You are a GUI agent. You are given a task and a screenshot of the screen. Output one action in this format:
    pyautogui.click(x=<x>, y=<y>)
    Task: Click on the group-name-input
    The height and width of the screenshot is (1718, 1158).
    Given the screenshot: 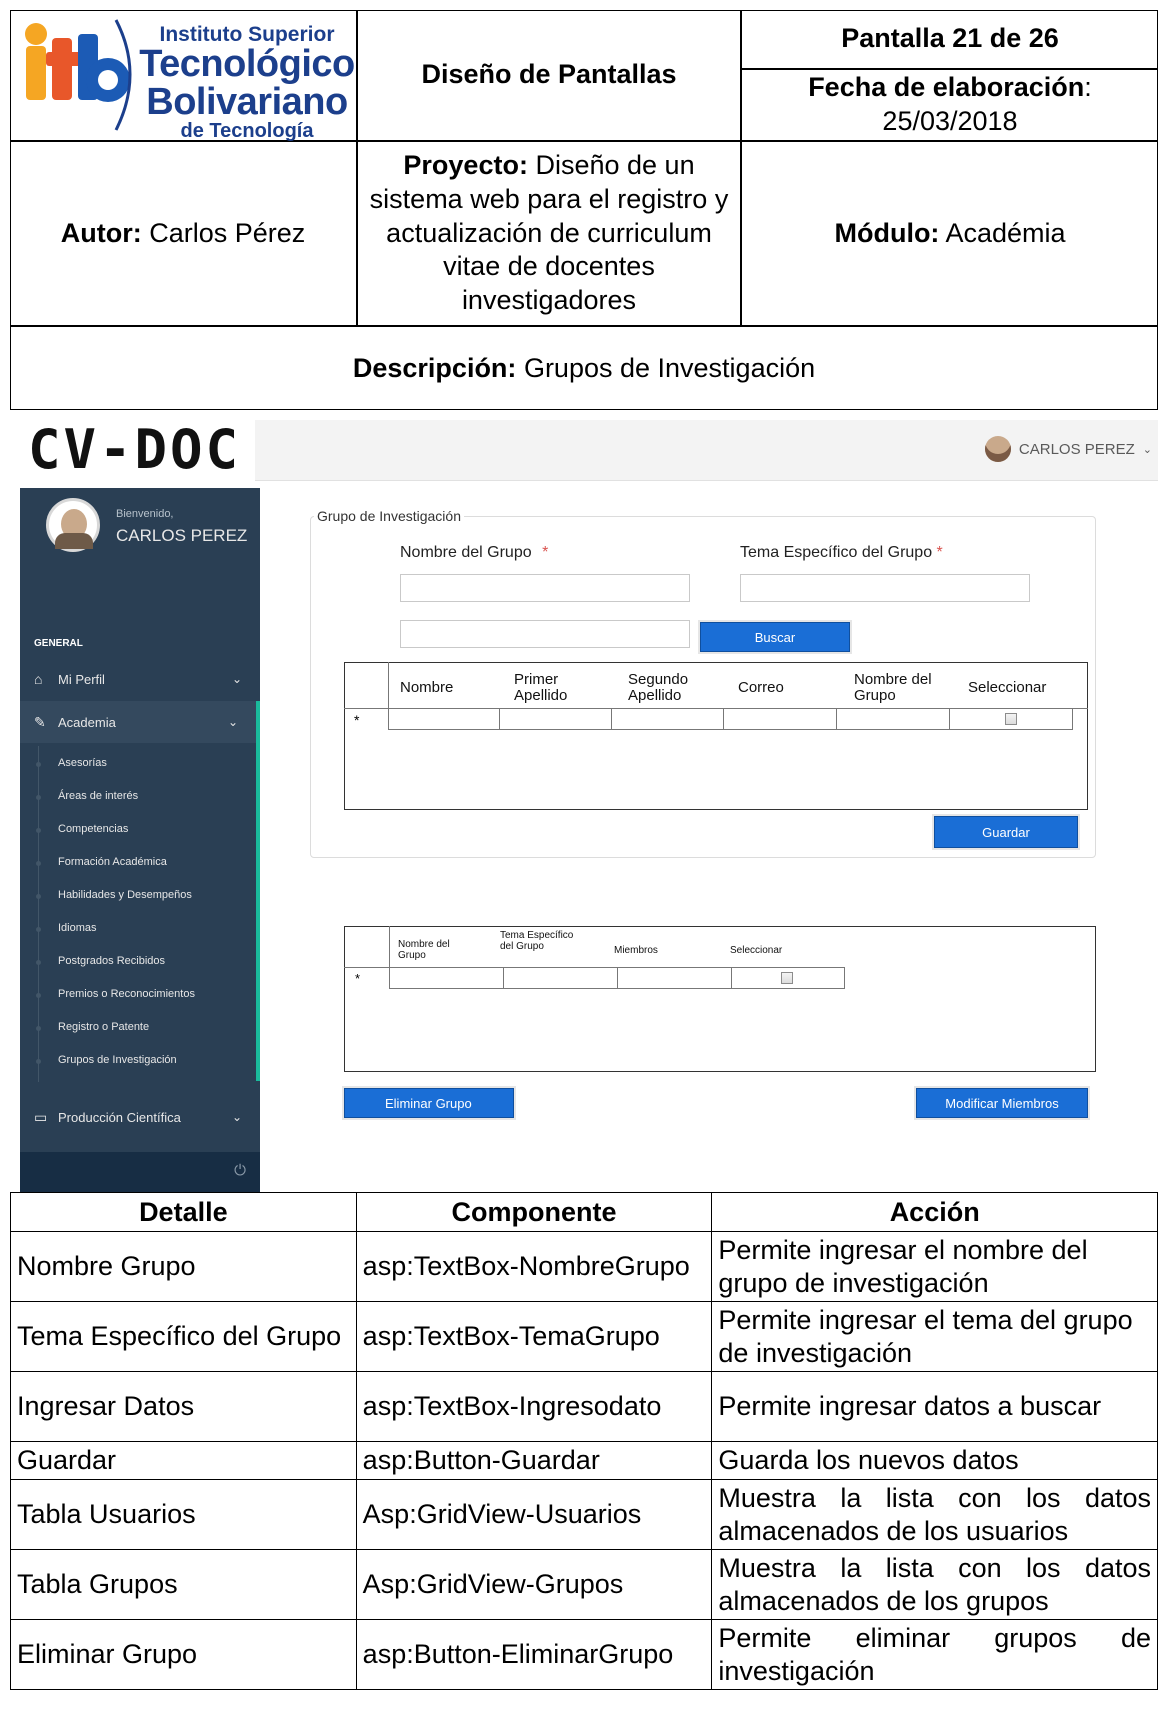 What is the action you would take?
    pyautogui.click(x=545, y=588)
    